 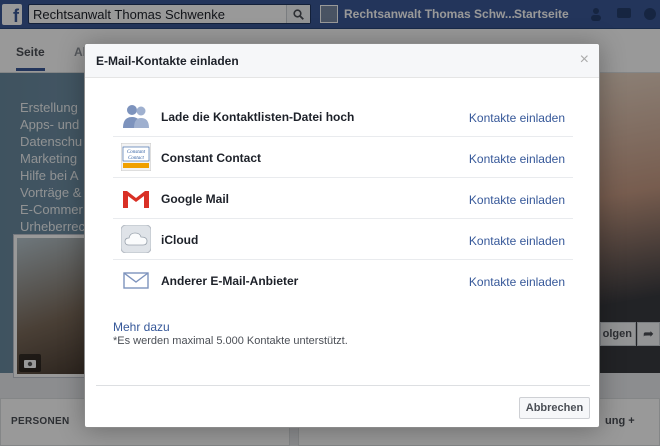 I want to click on provider-name: Lade die Kontaktlisten-Datei hoch, so click(x=258, y=117).